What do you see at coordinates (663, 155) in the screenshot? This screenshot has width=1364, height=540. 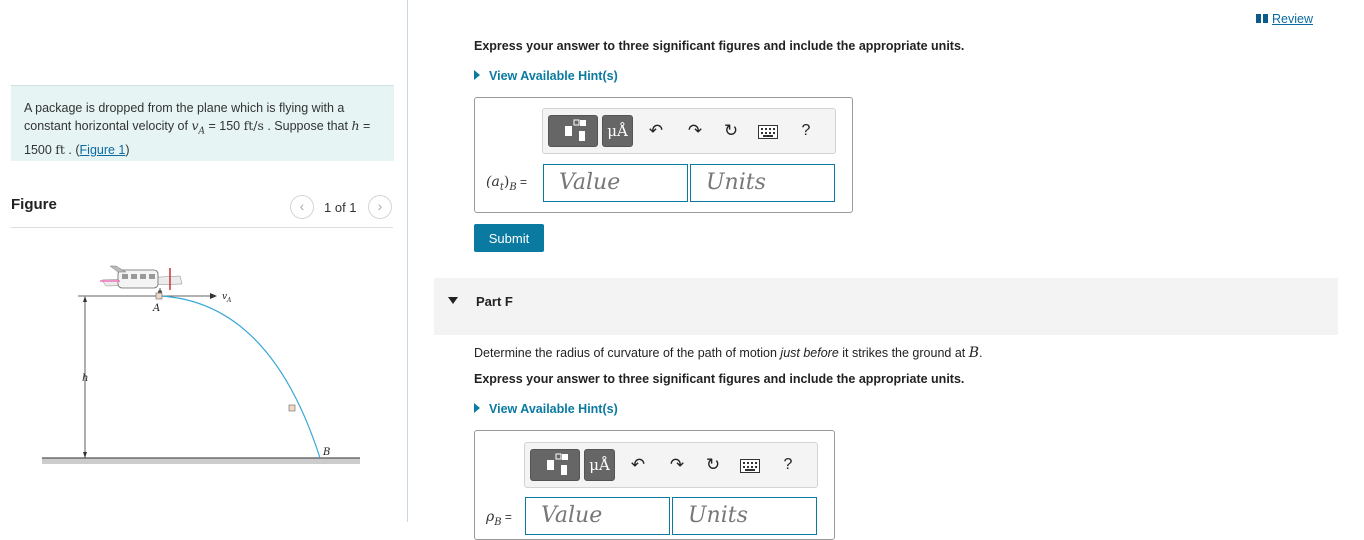 I see `part-e-answer-box: μÅ ↶ ↷ ↻ ? (at)B = Value Units` at bounding box center [663, 155].